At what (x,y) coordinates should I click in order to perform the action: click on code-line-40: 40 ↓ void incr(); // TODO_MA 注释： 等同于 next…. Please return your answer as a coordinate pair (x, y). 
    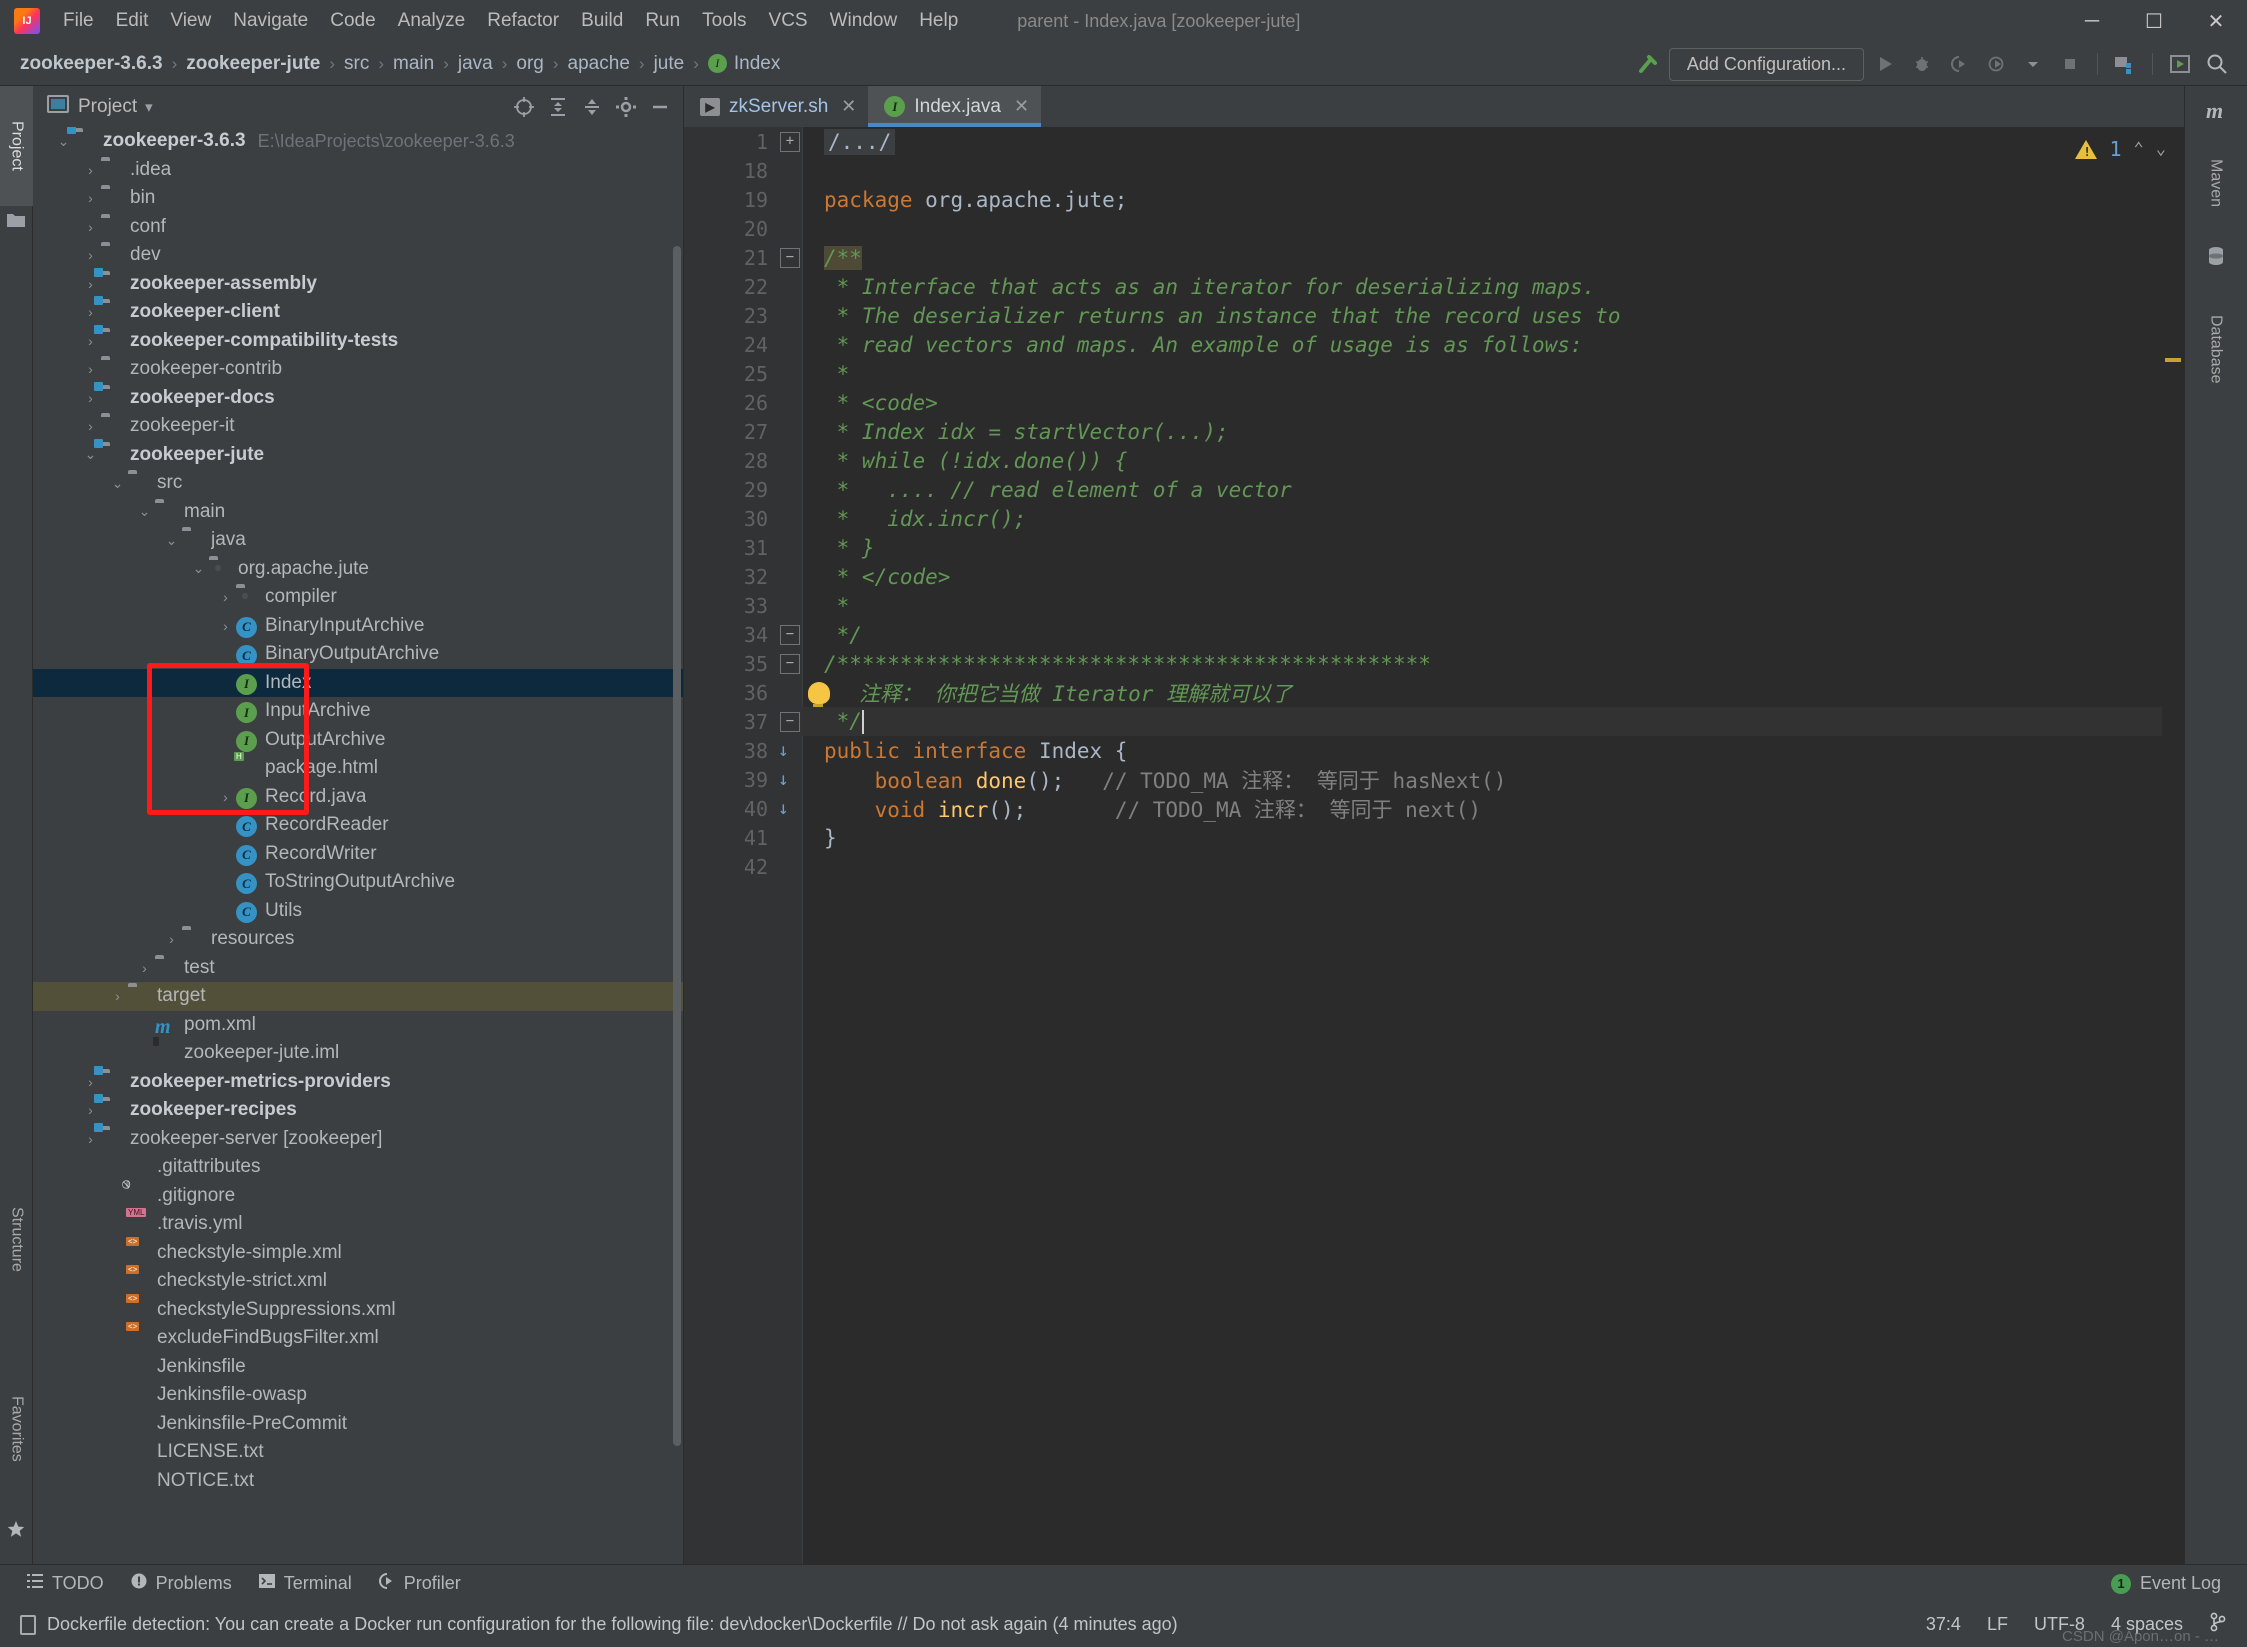
    Looking at the image, I should click on (1434, 808).